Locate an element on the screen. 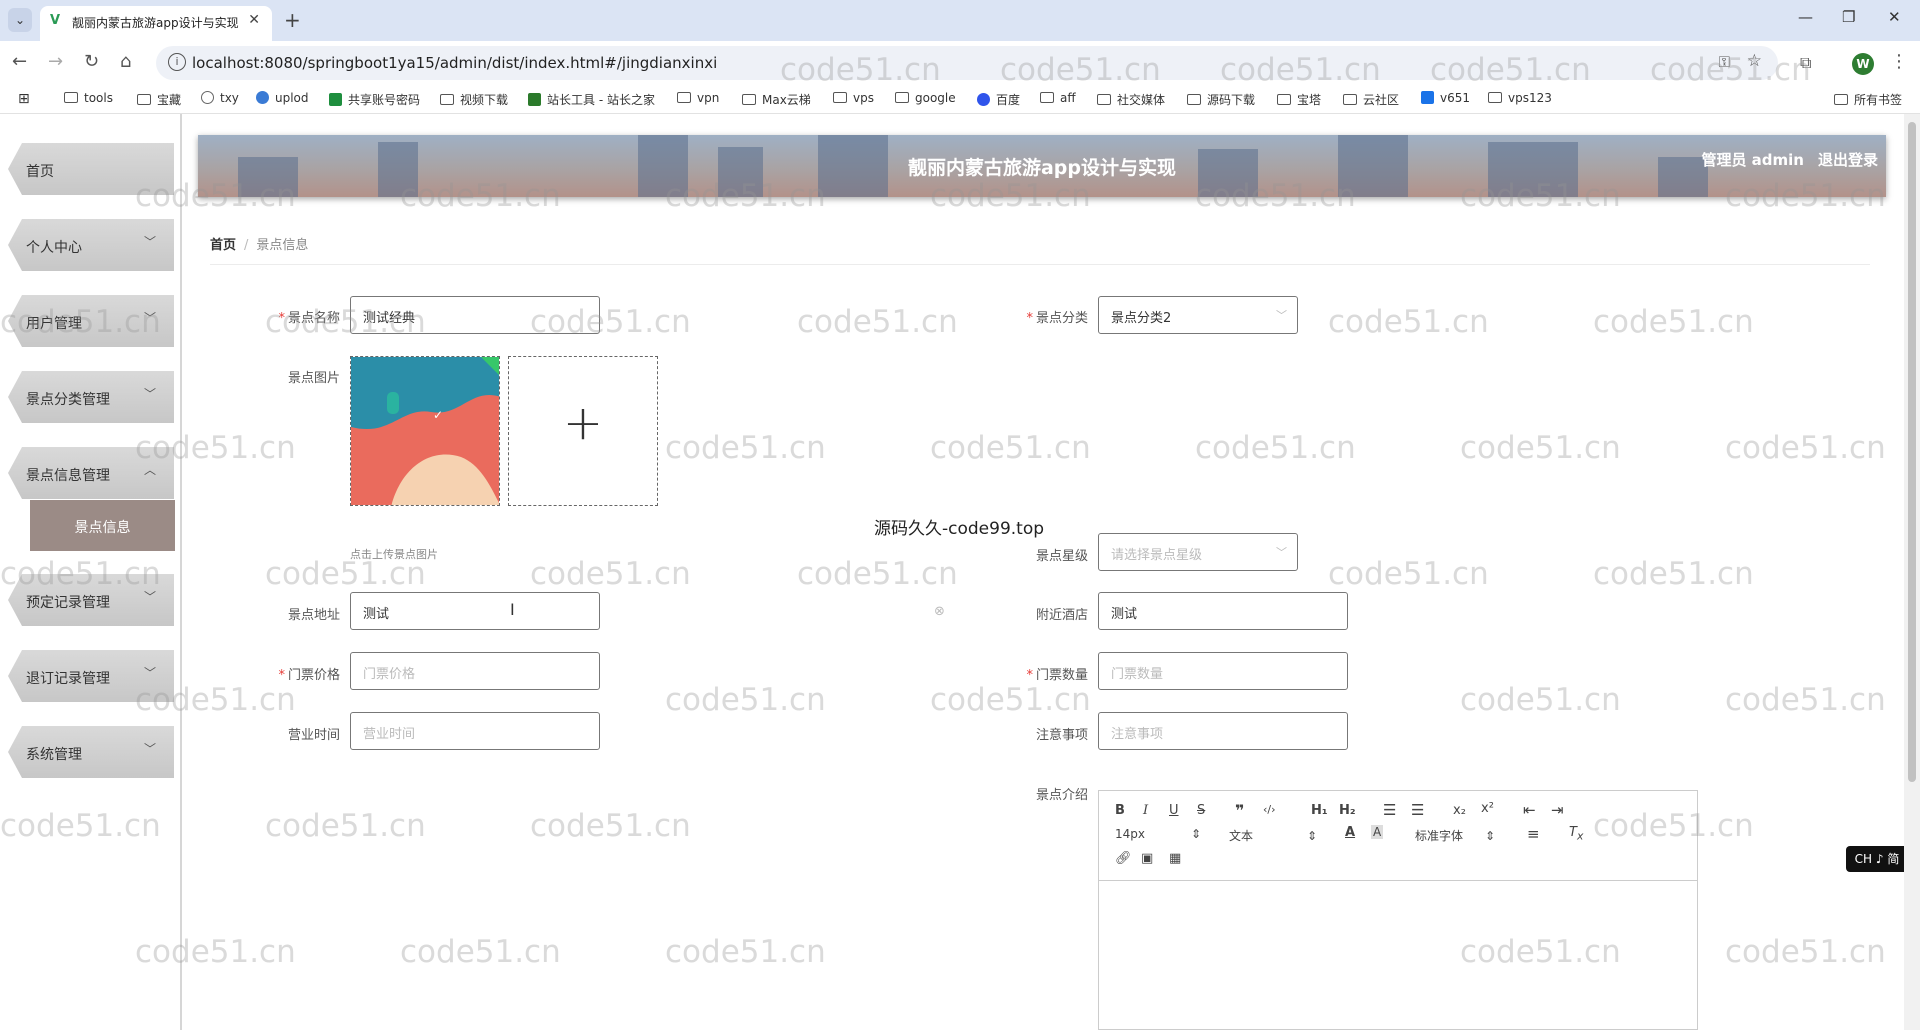 The height and width of the screenshot is (1030, 1920). spot-category-select: 景点分类2 ﹀ is located at coordinates (1198, 315).